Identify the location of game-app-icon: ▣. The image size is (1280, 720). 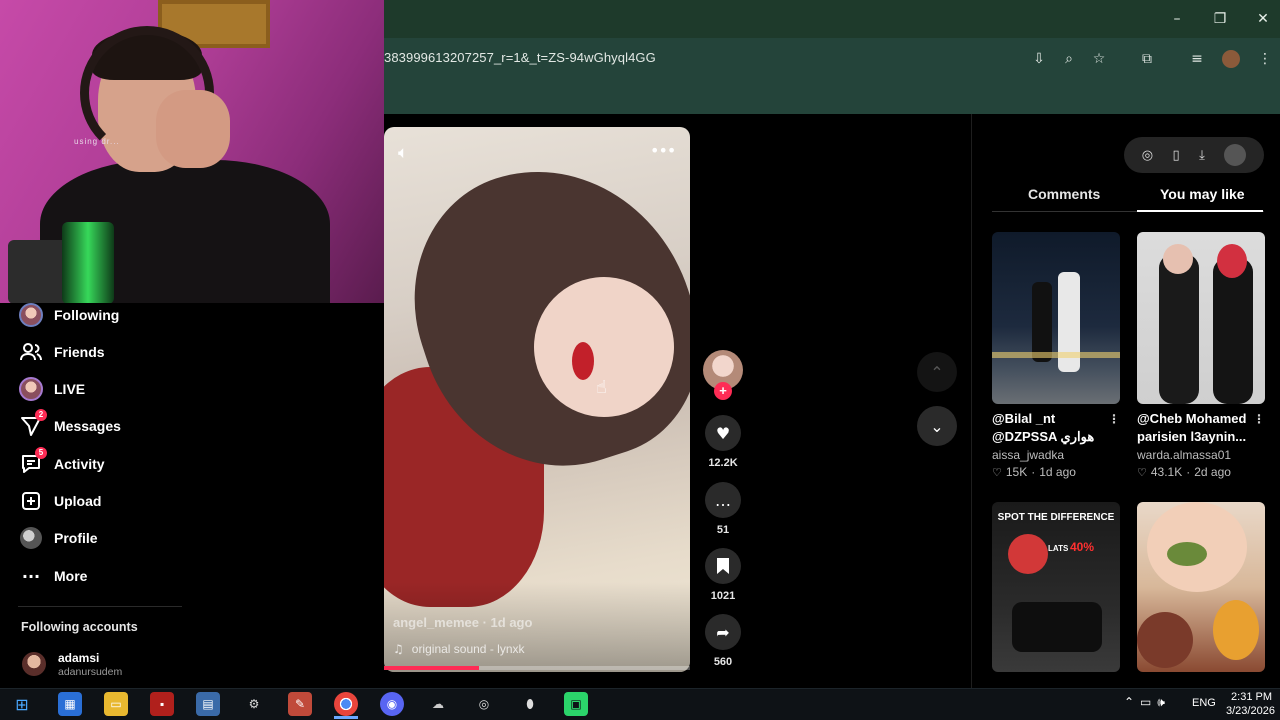
(576, 704).